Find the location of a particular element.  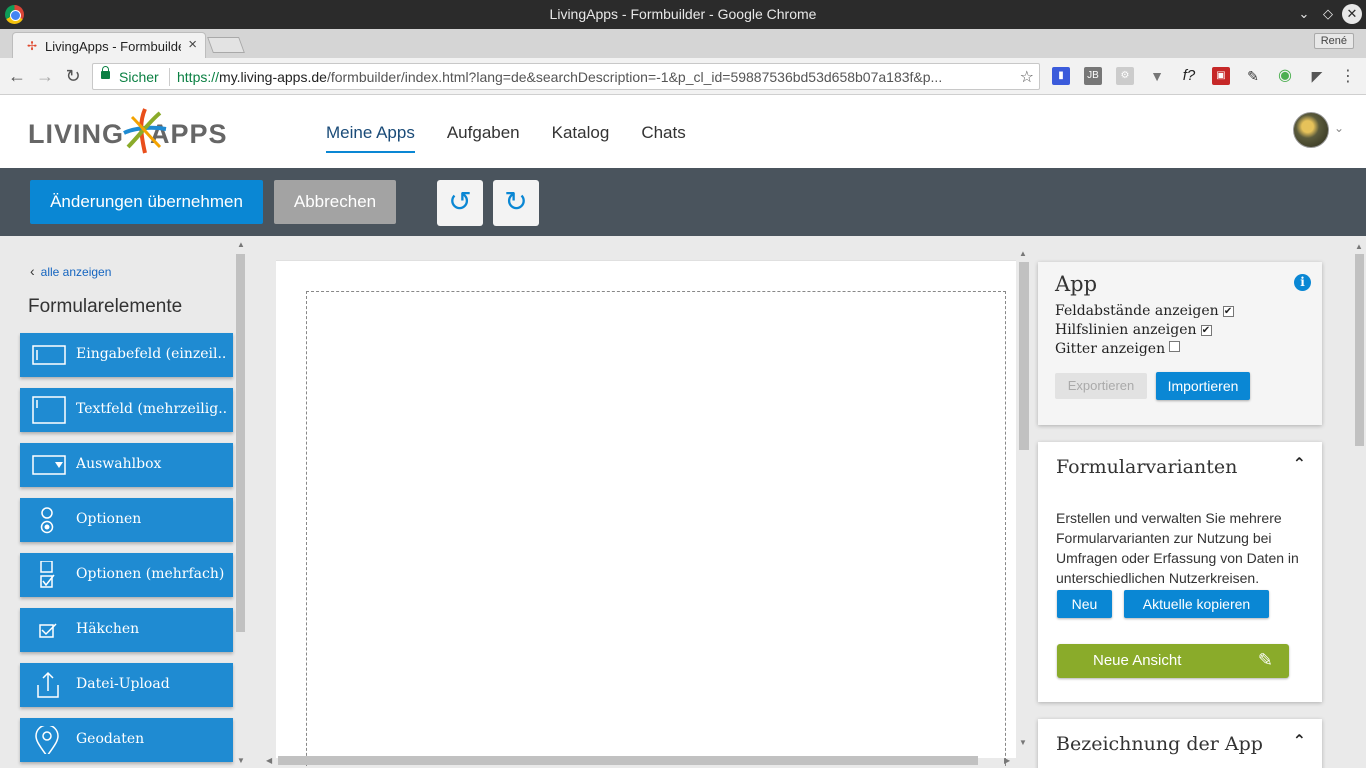

sidebar-scroll-thumb is located at coordinates (240, 443).